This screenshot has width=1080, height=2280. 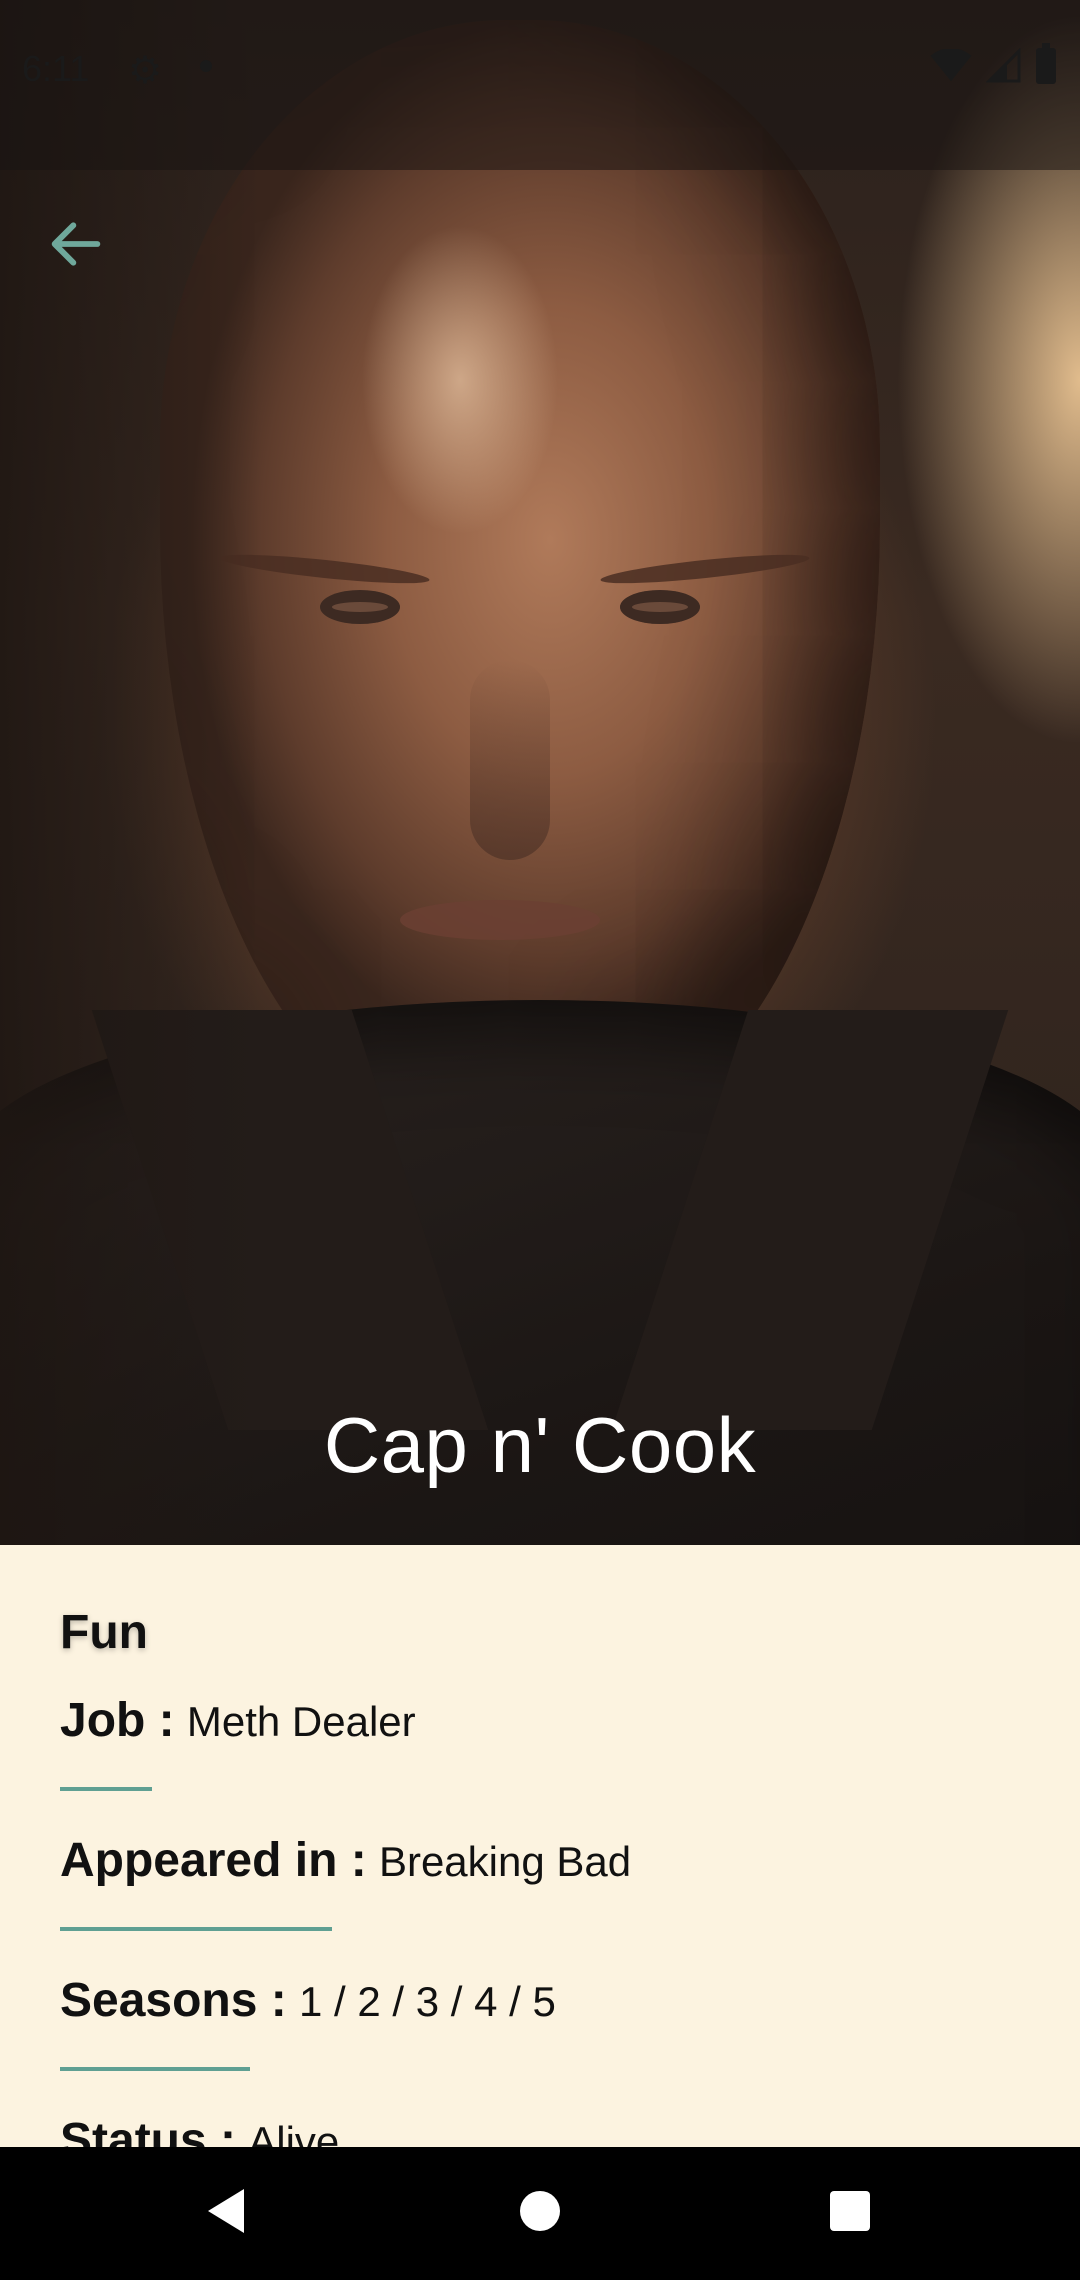 I want to click on circle-home-icon, so click(x=540, y=2211).